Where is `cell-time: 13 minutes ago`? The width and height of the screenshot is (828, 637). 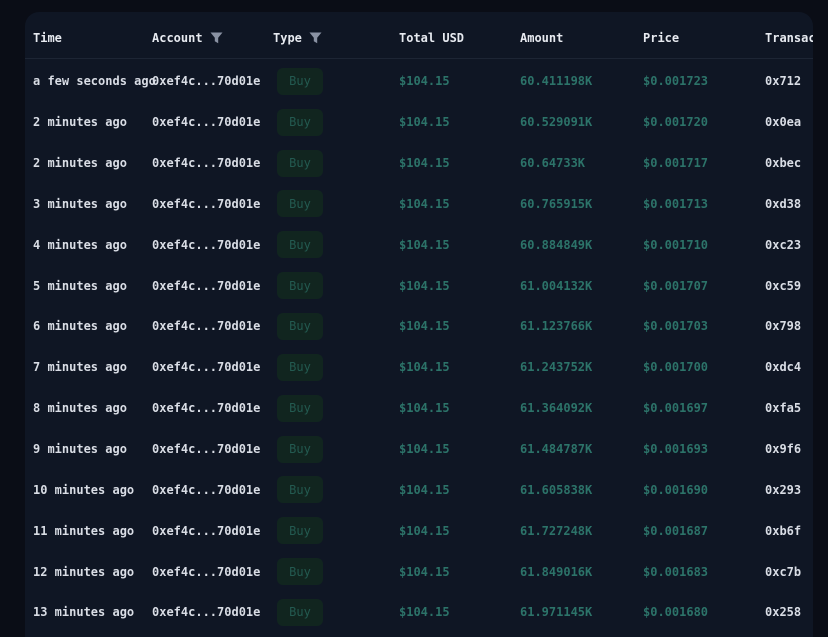
cell-time: 13 minutes ago is located at coordinates (84, 612).